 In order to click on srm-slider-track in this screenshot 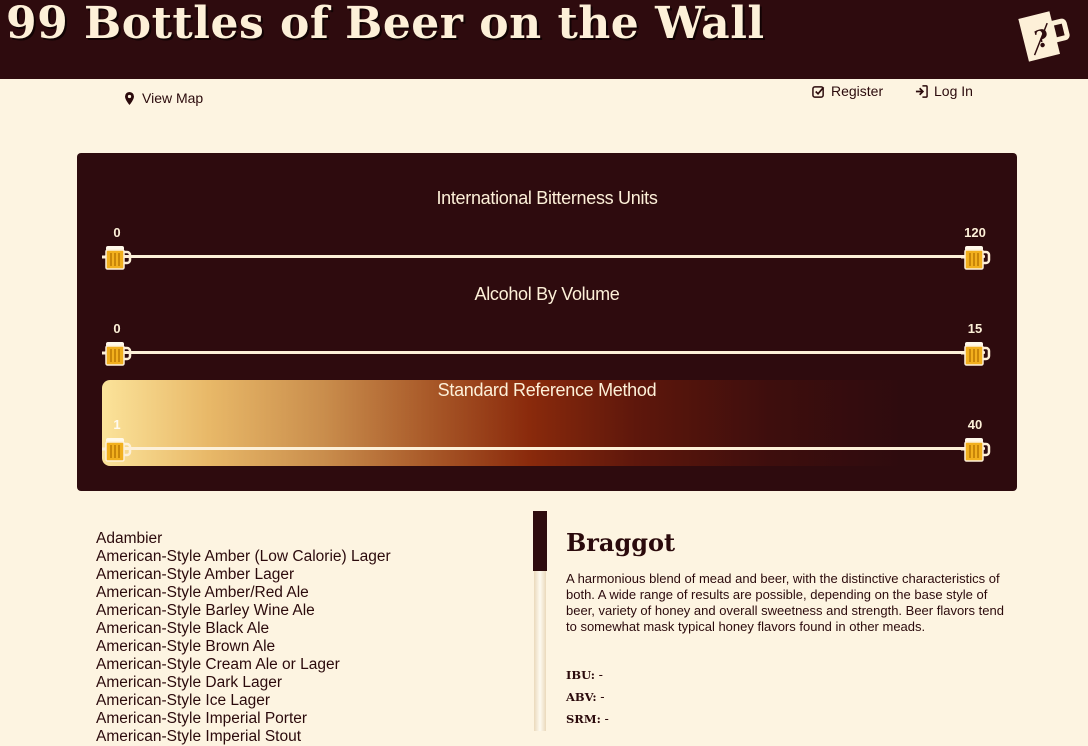, I will do `click(545, 448)`.